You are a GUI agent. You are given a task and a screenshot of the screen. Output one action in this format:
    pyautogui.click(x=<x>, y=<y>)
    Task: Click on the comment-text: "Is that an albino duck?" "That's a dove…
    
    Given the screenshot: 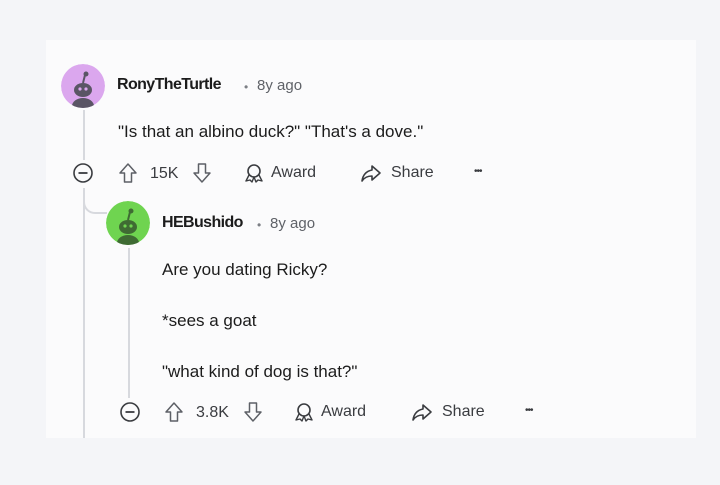 What is the action you would take?
    pyautogui.click(x=271, y=131)
    